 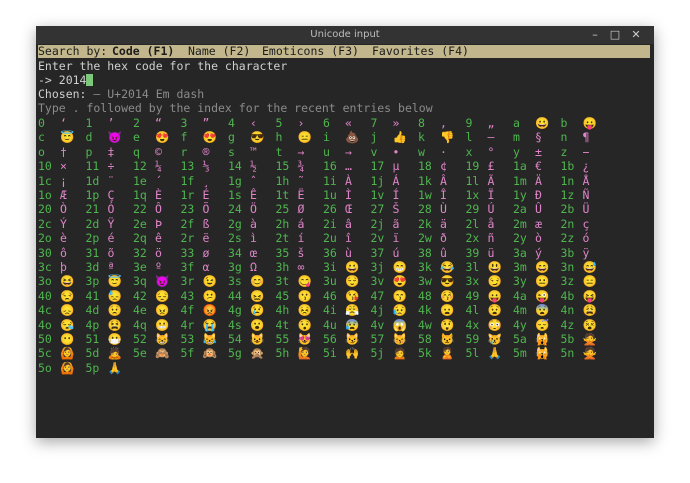 I want to click on recent-entry: f 😍, so click(x=199, y=137).